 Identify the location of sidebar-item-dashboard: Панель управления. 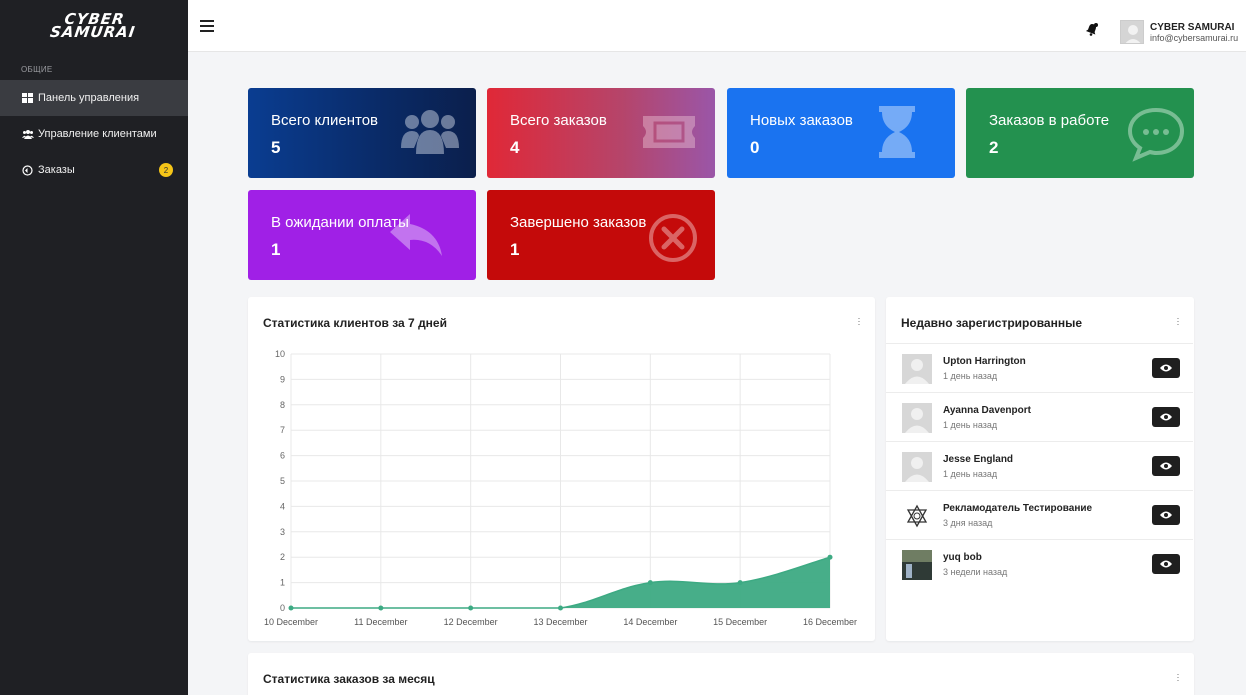
(94, 98).